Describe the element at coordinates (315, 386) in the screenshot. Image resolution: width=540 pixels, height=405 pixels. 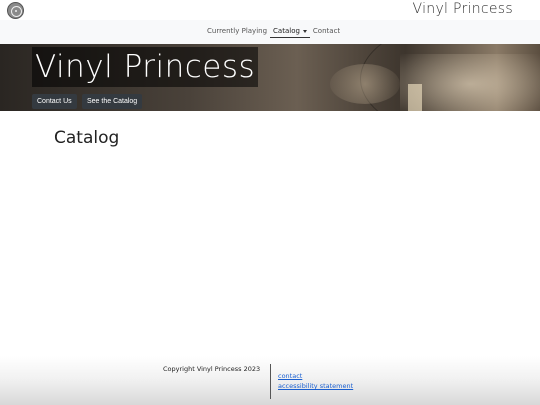
I see `footer-accessibility-link: accessibility statement` at that location.